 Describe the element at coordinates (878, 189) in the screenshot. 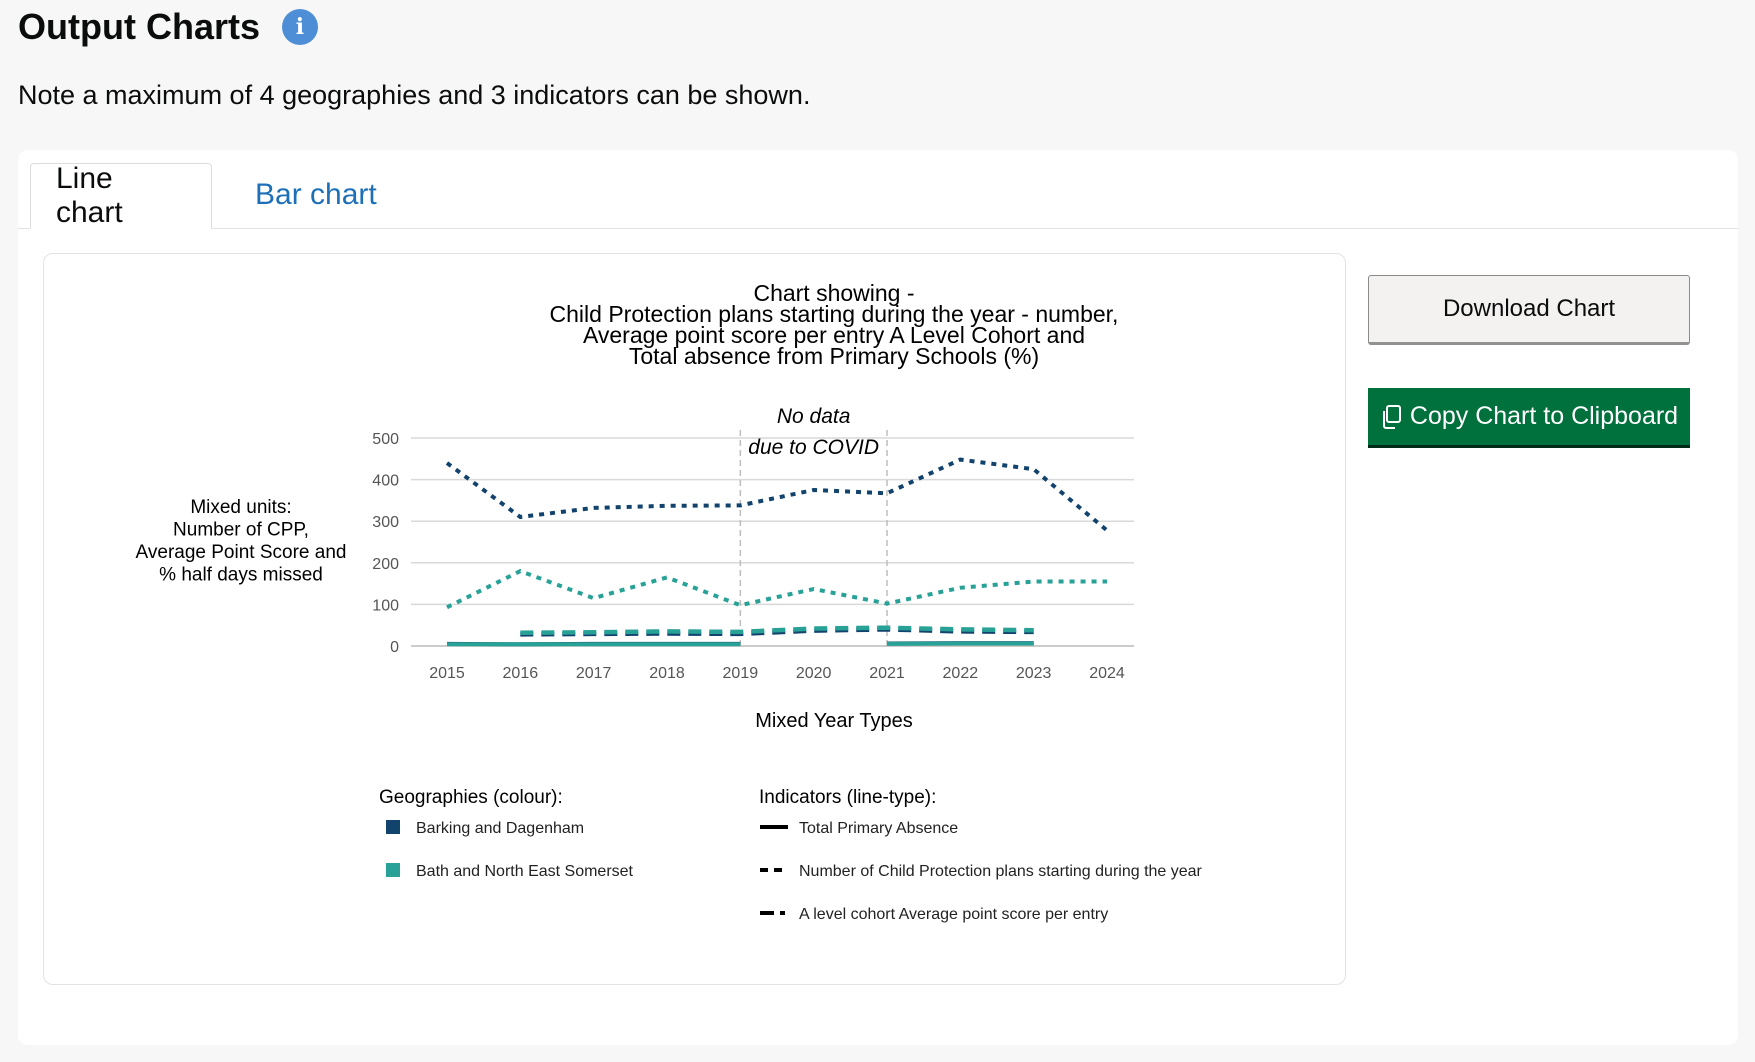

I see `chart-tabs: Line chart Bar chart` at that location.